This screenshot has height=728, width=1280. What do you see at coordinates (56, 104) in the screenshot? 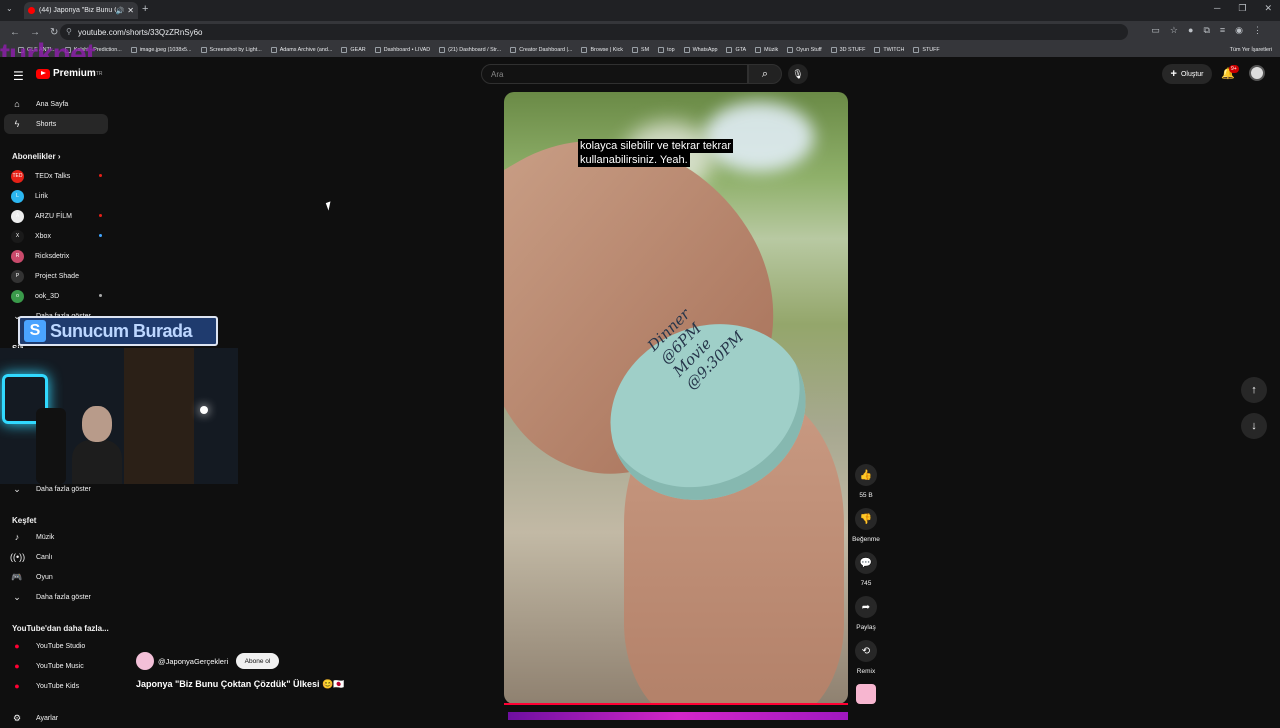
I see `sidebar-item-home: ⌂ Ana Sayfa` at bounding box center [56, 104].